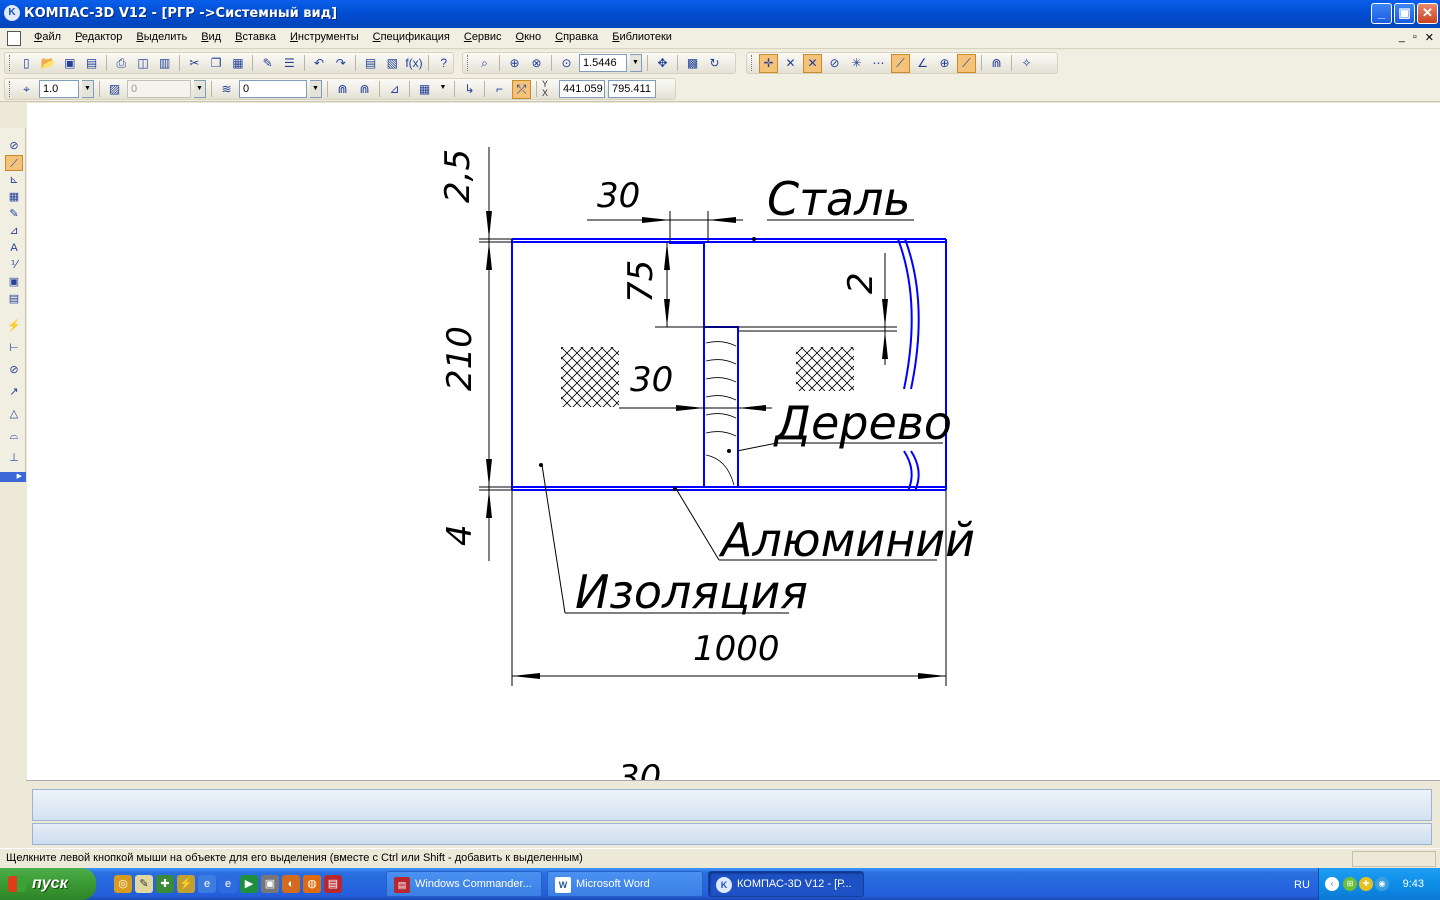 The width and height of the screenshot is (1440, 900). Describe the element at coordinates (521, 89) in the screenshot. I see `parametric-mode-icon: ⤱` at that location.